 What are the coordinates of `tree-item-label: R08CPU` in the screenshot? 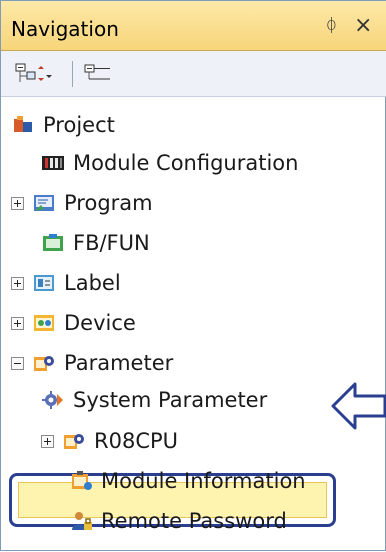 It's located at (136, 441).